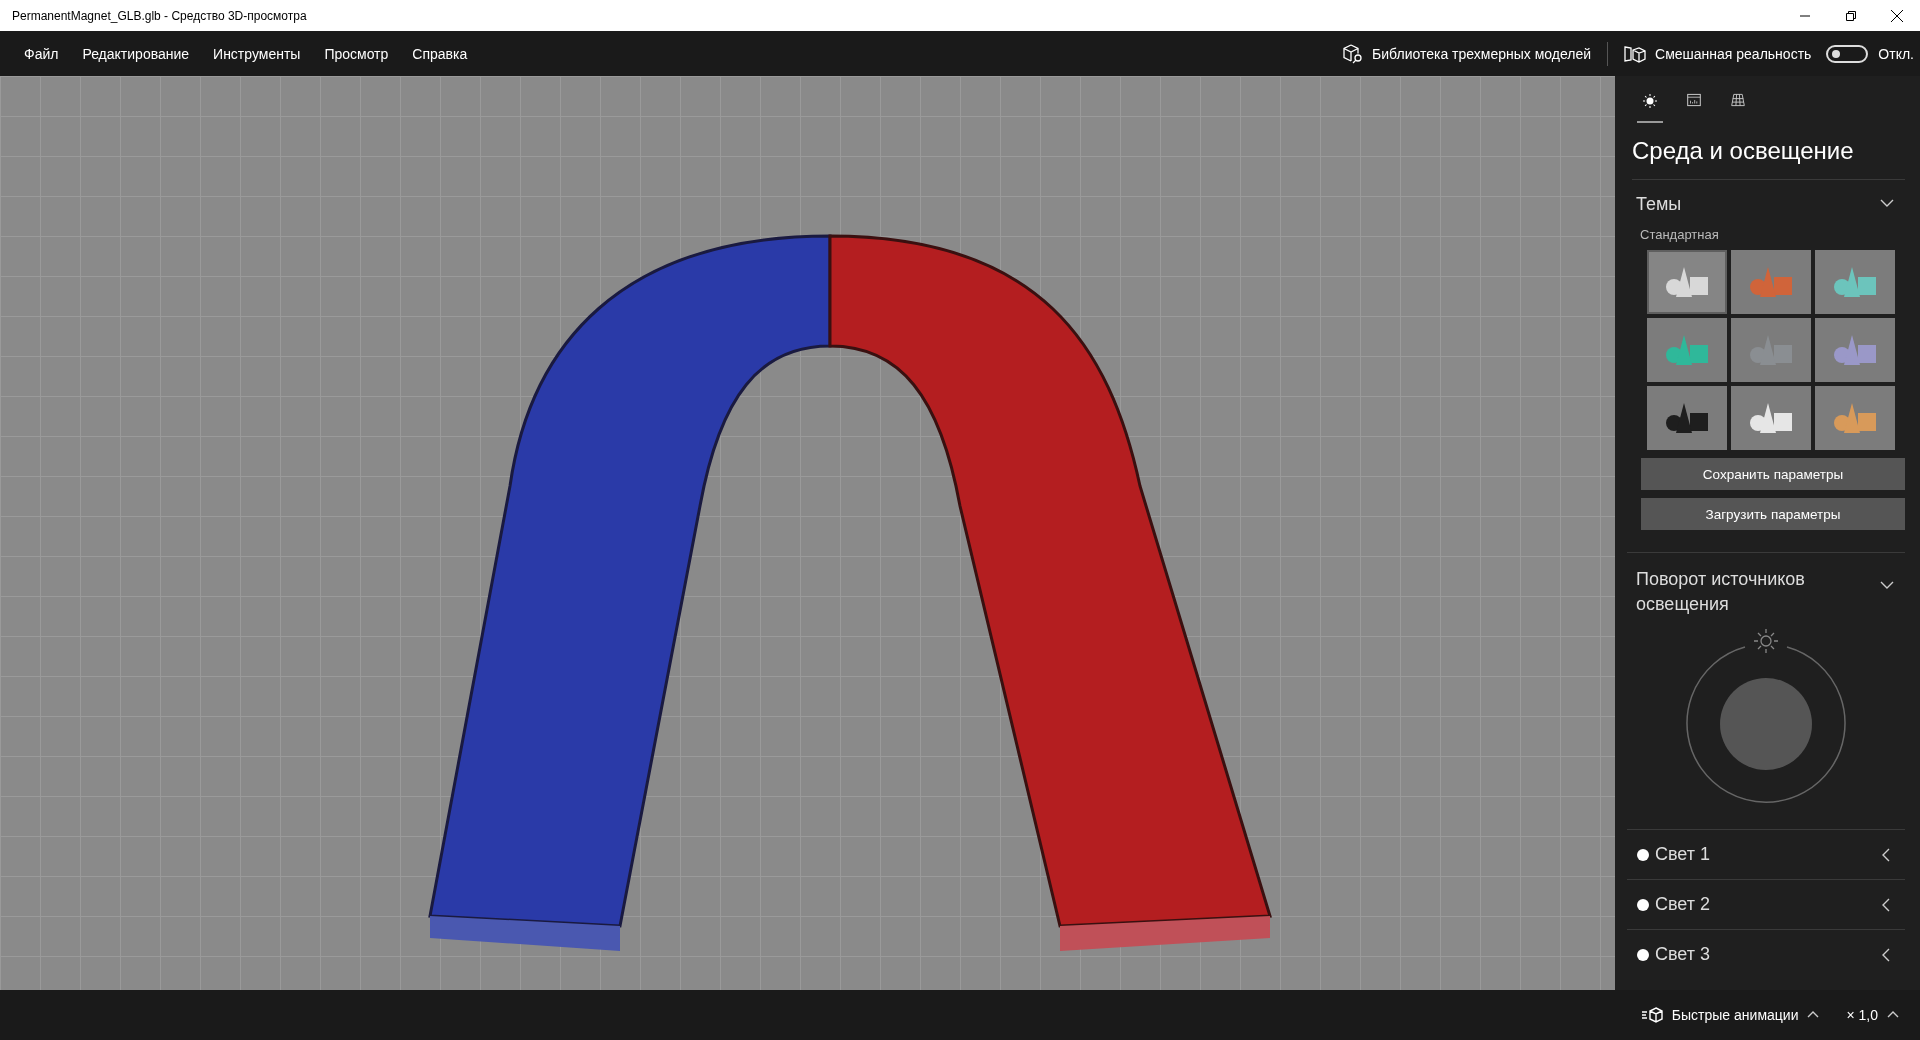 The height and width of the screenshot is (1040, 1920). I want to click on light-label: Свет 2, so click(1764, 904).